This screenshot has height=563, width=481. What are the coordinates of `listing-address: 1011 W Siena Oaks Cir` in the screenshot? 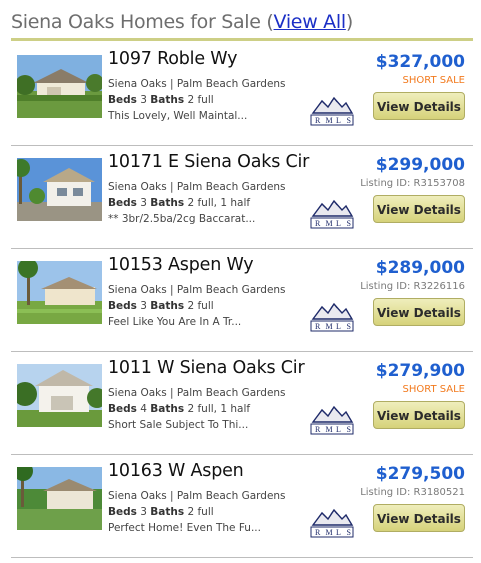 It's located at (206, 368).